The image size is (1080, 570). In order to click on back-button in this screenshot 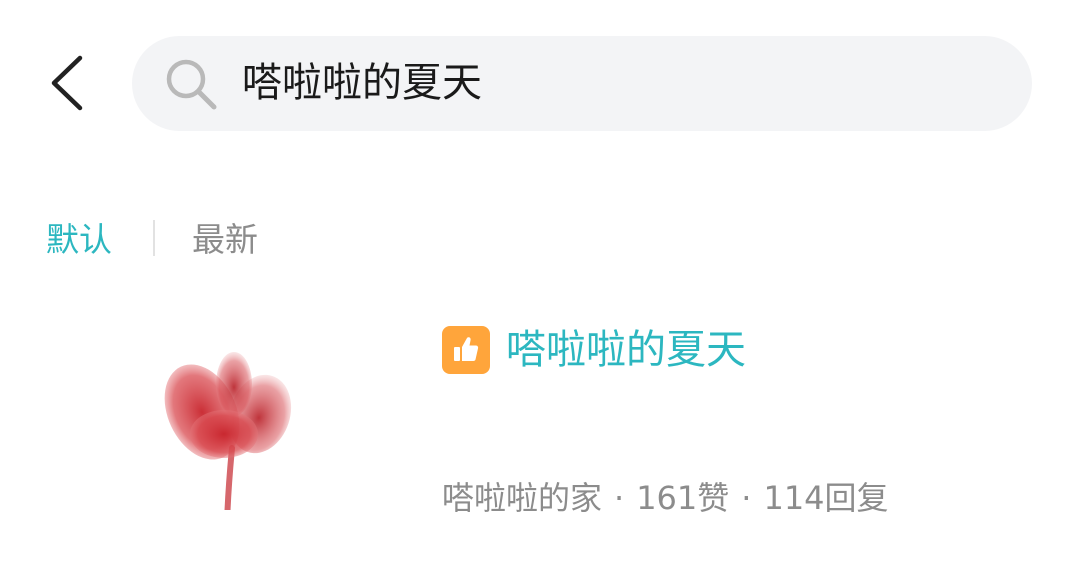, I will do `click(67, 83)`.